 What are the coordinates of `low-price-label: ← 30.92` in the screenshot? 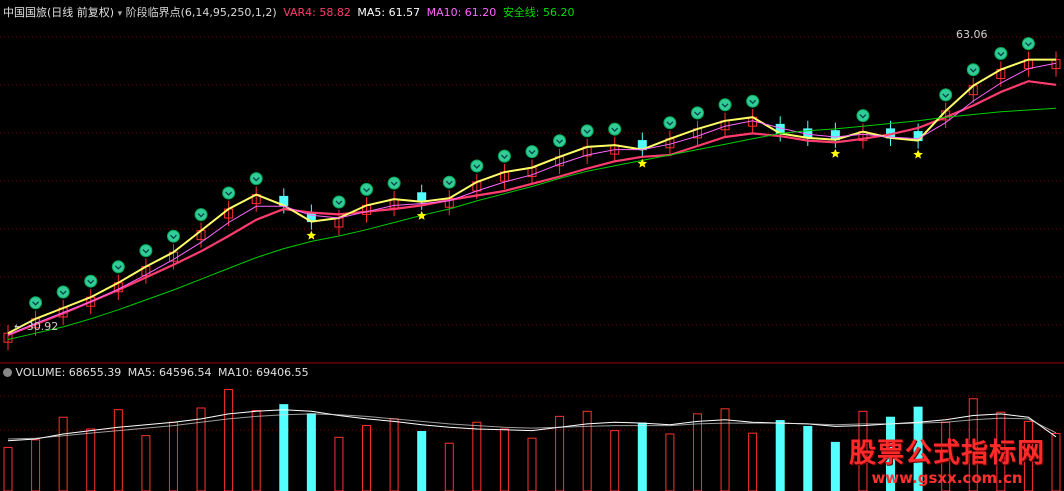 It's located at (36, 326).